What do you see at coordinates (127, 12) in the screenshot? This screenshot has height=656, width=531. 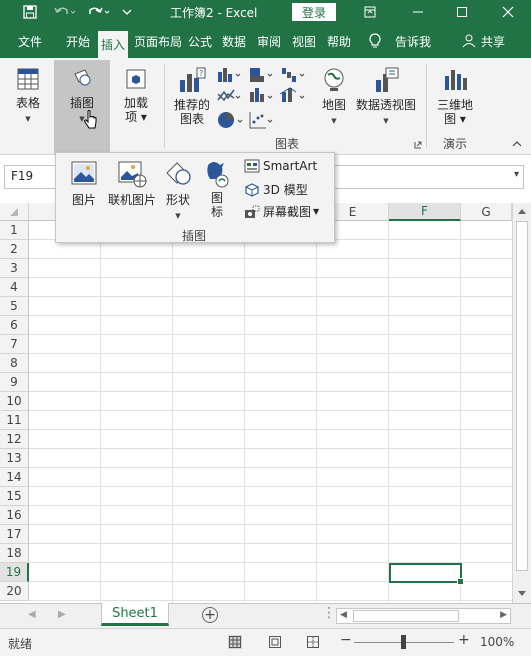 I see `customize-toolbar-icon` at bounding box center [127, 12].